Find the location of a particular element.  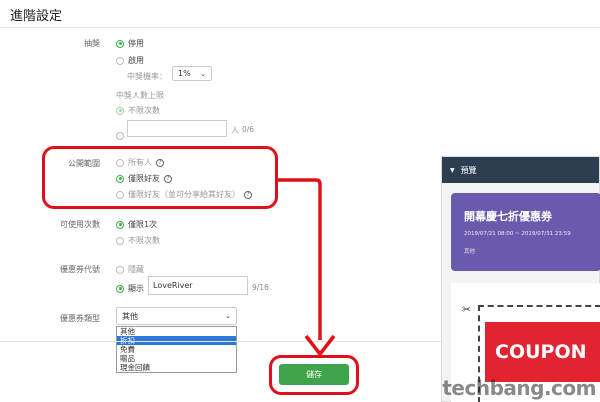

win-rate-select: 1% ⌄ is located at coordinates (192, 73).